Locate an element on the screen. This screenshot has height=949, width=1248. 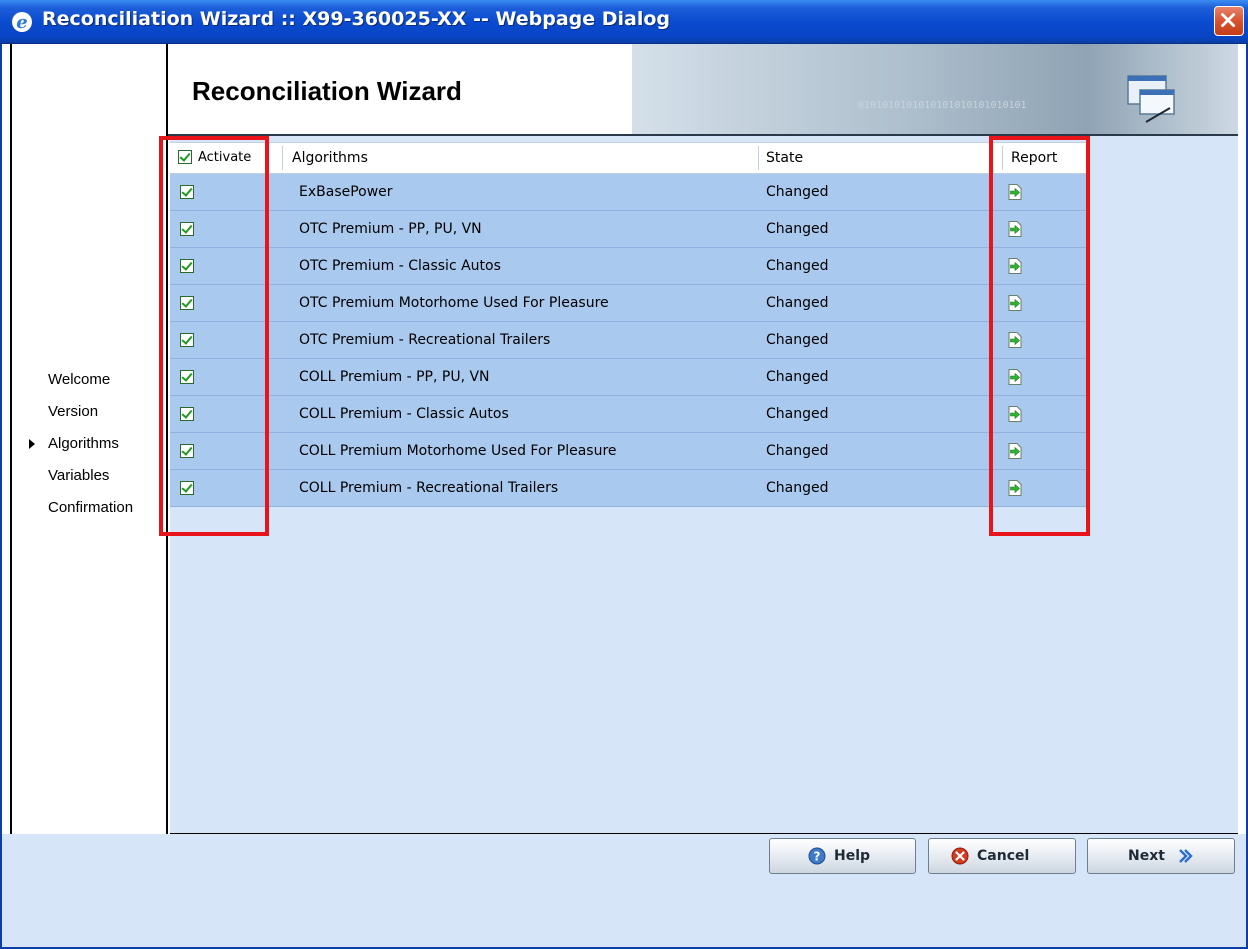
page-title: Reconciliation Wizard is located at coordinates (327, 91).